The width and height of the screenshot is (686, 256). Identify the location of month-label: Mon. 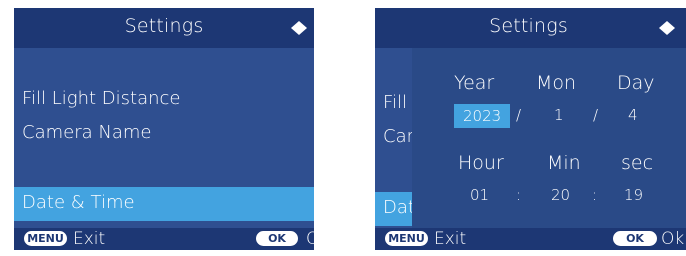
(556, 83).